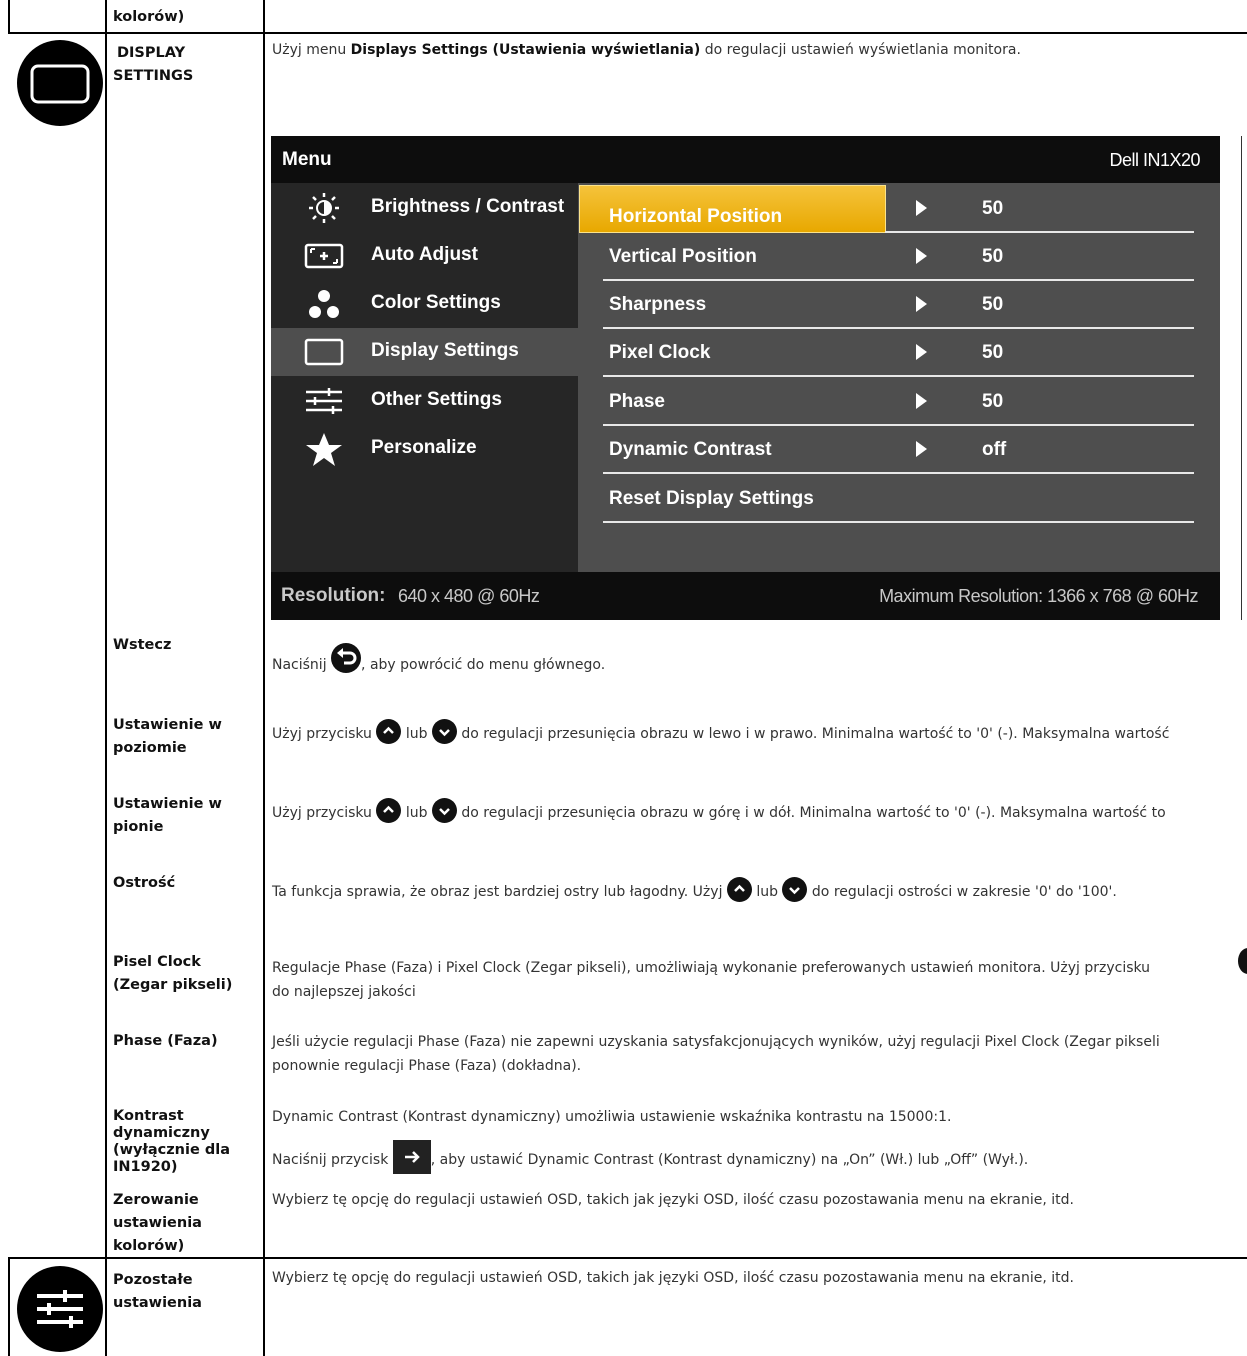 This screenshot has width=1247, height=1356. Describe the element at coordinates (157, 1223) in the screenshot. I see `row-label-zerowanie: Zerowanie ustawienia kolorów)` at that location.